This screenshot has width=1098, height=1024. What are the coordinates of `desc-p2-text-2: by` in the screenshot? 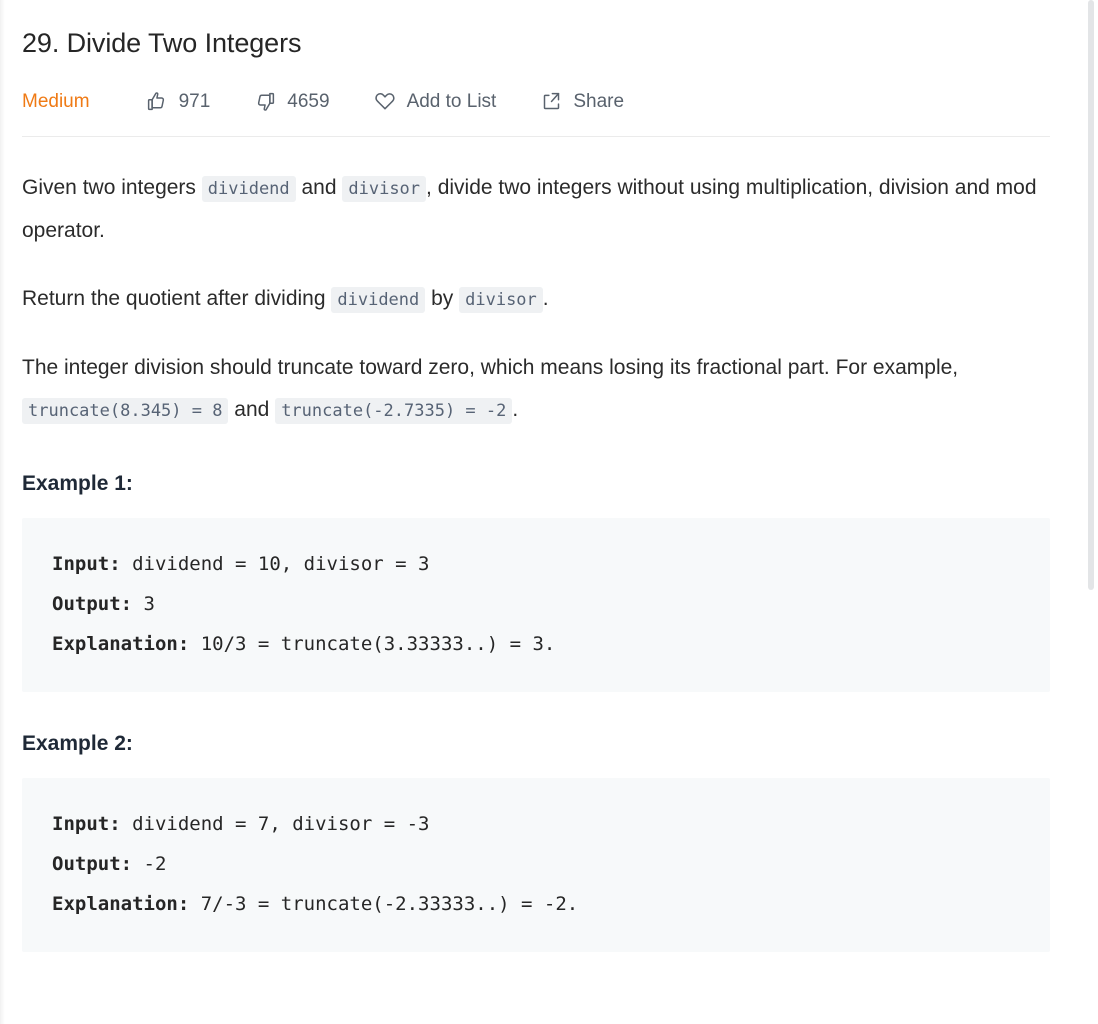 It's located at (442, 299).